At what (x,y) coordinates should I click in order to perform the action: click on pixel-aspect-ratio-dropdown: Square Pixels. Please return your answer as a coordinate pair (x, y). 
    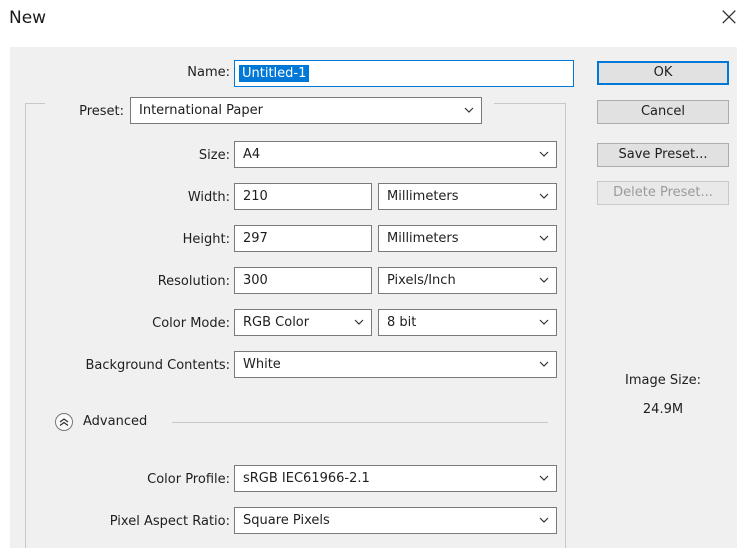
    Looking at the image, I should click on (395, 520).